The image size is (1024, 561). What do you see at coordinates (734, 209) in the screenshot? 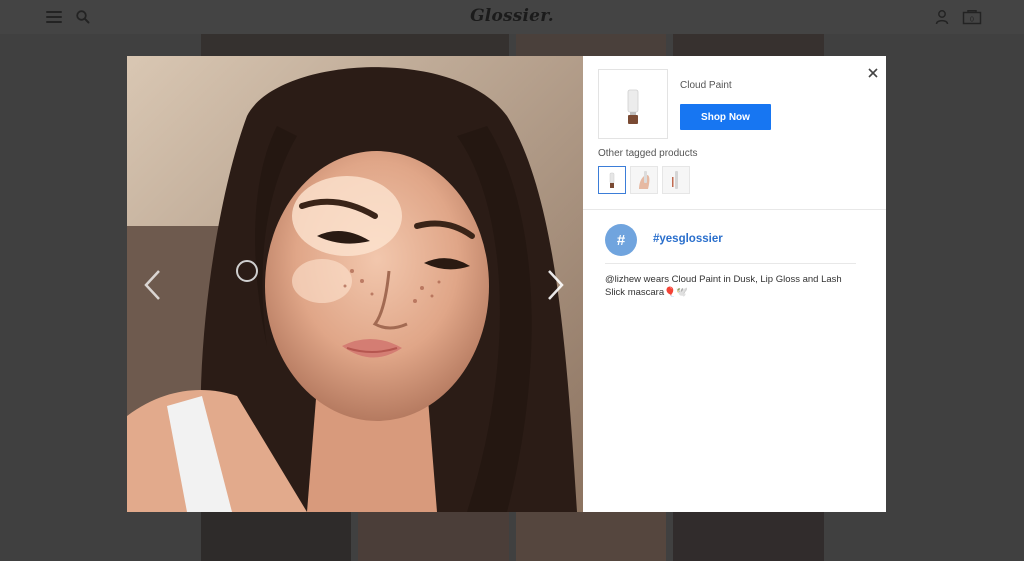
I see `panel-divider` at bounding box center [734, 209].